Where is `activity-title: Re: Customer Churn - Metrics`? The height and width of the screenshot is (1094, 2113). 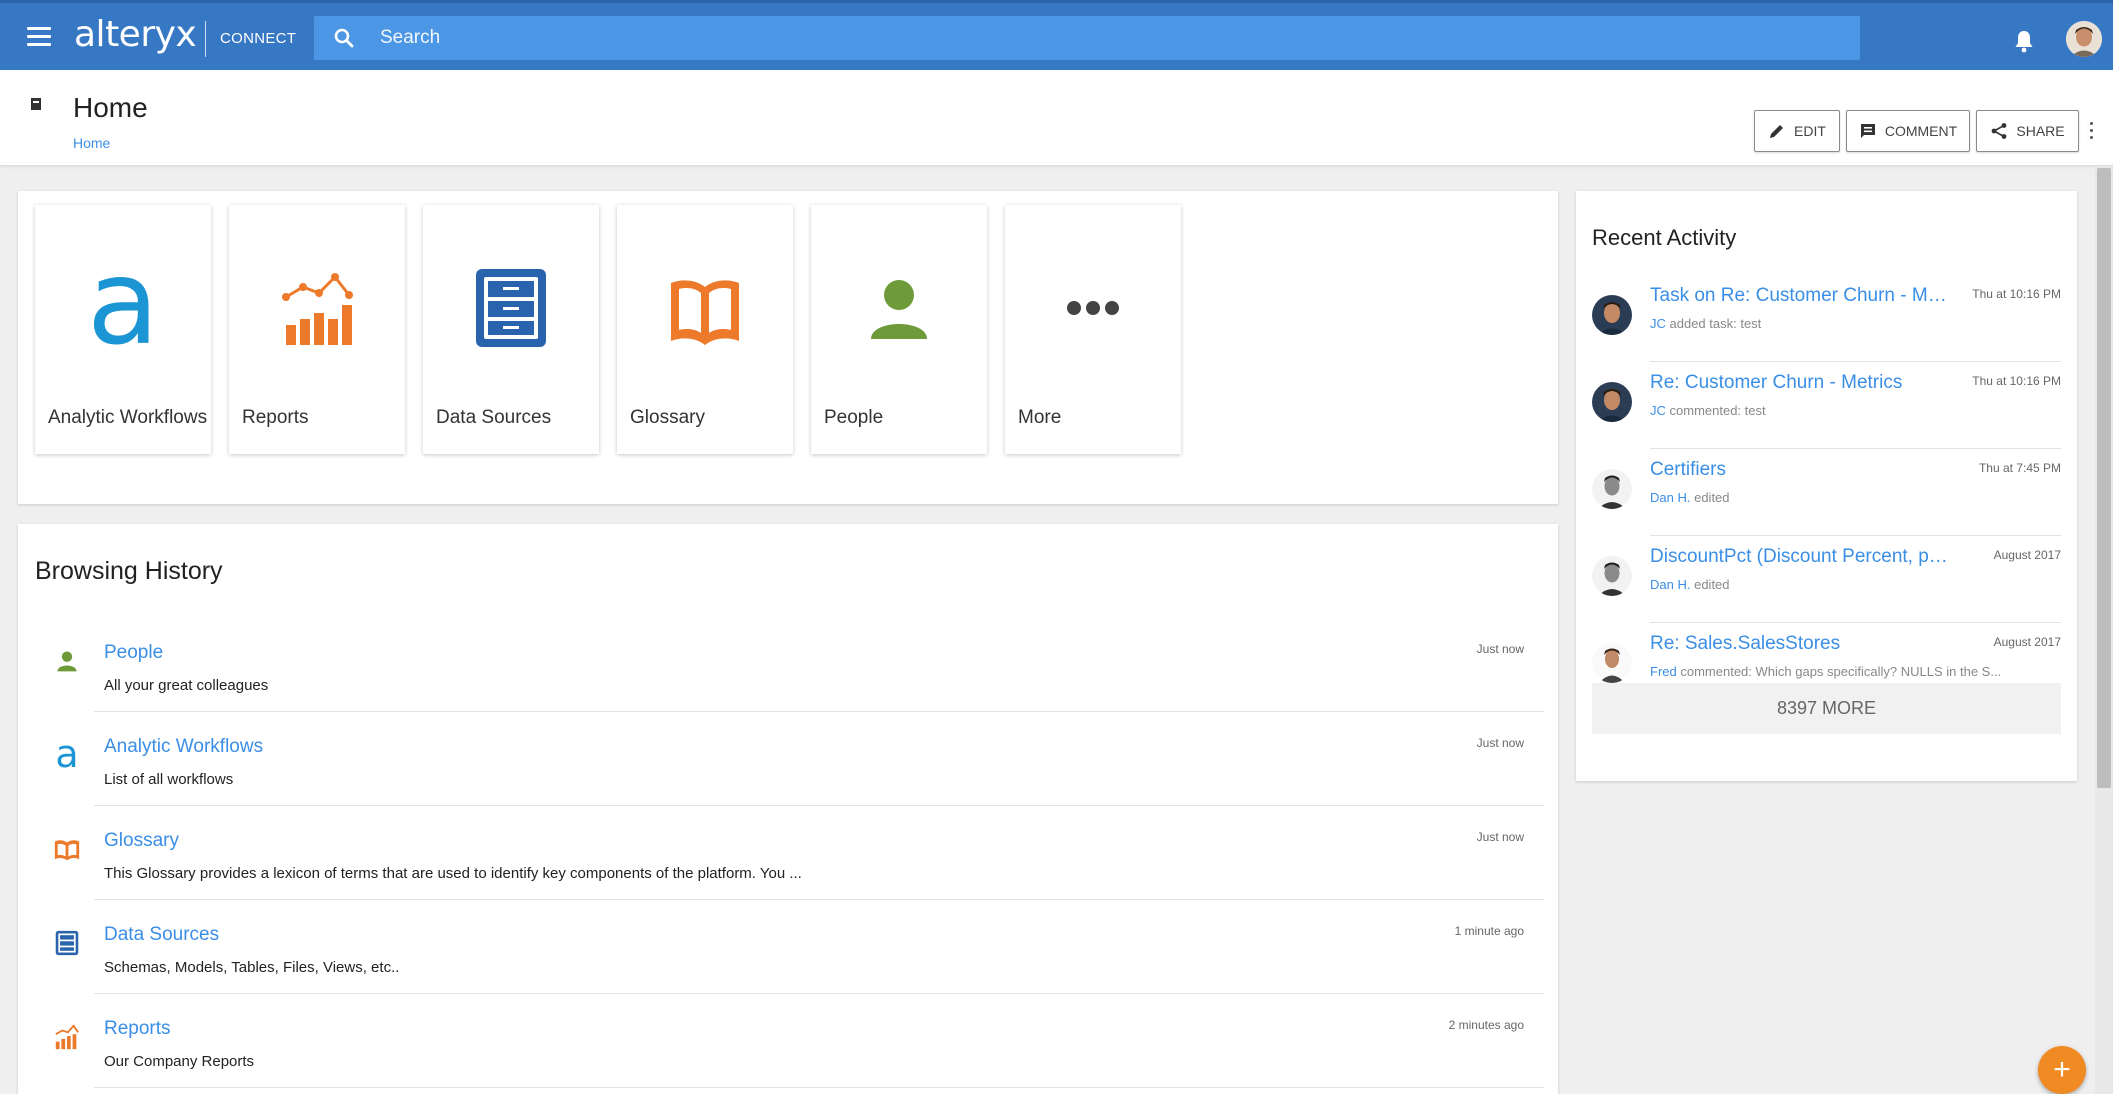 activity-title: Re: Customer Churn - Metrics is located at coordinates (1800, 383).